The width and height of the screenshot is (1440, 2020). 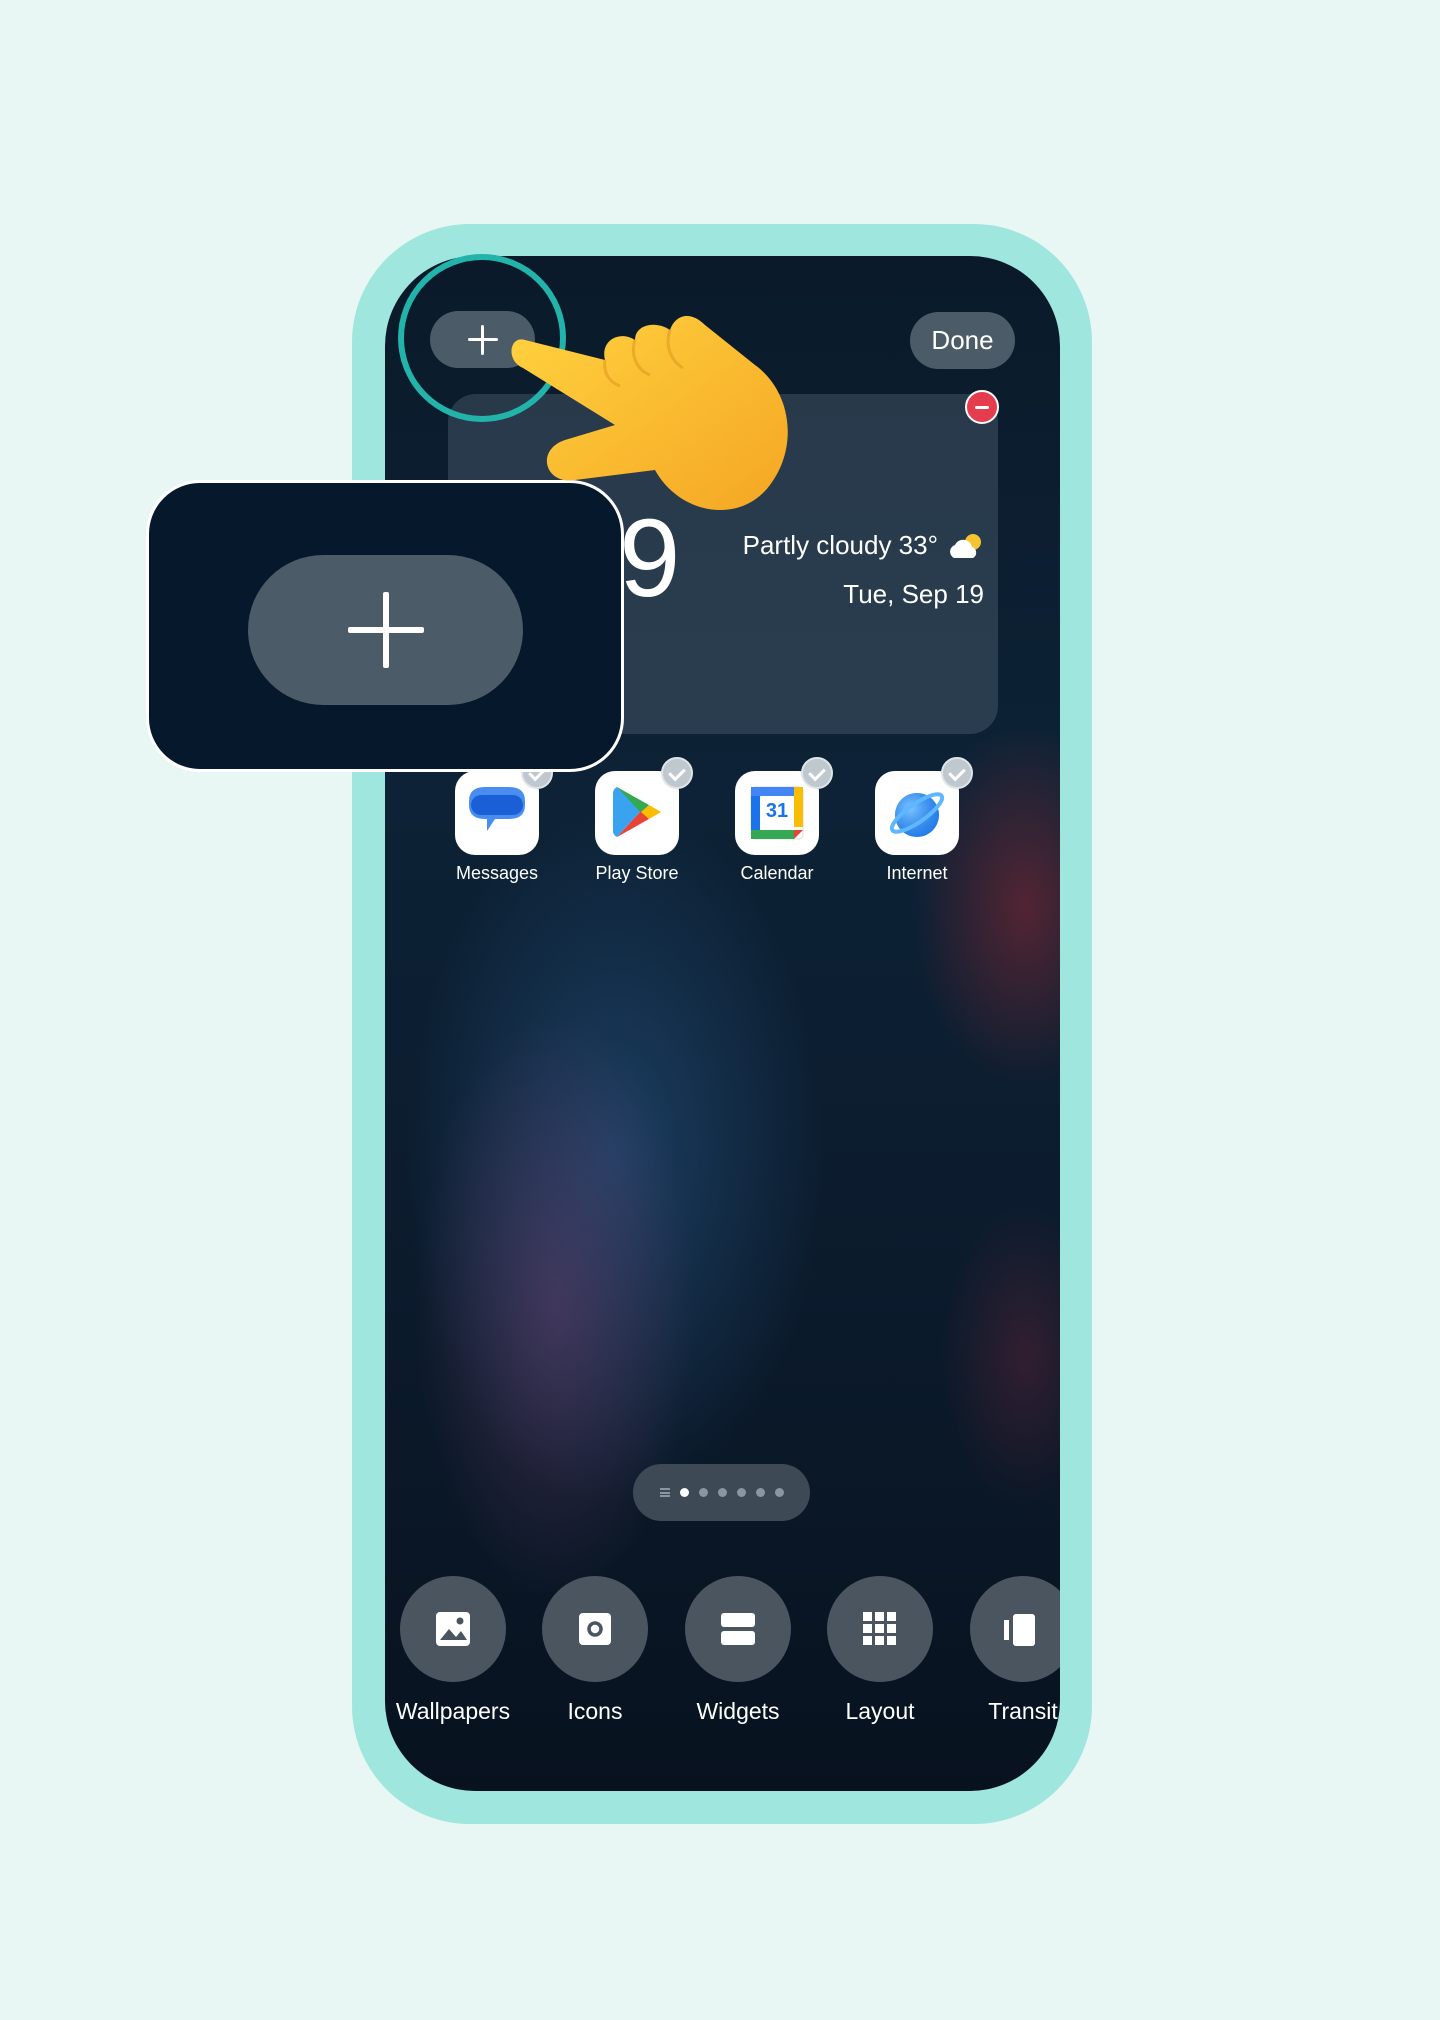 I want to click on icons-button: Icons, so click(x=595, y=1650).